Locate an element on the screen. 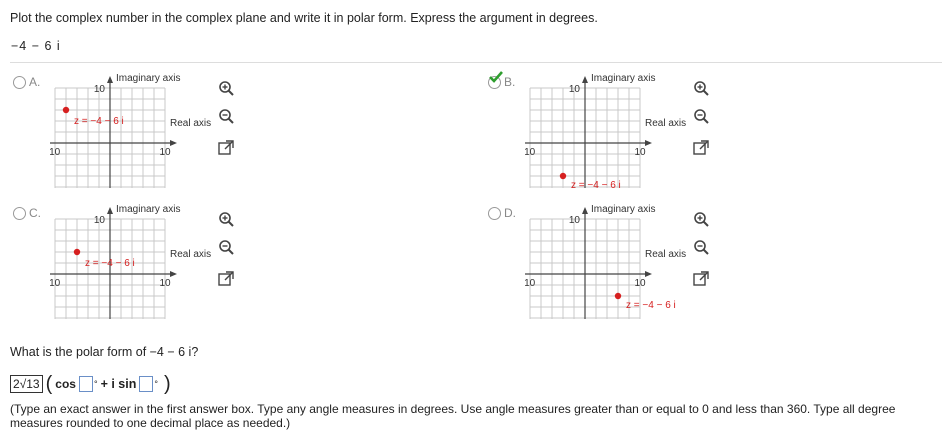 This screenshot has width=944, height=437. answer-row: 2√13 ( cos ° + i sin ° ) is located at coordinates (92, 384).